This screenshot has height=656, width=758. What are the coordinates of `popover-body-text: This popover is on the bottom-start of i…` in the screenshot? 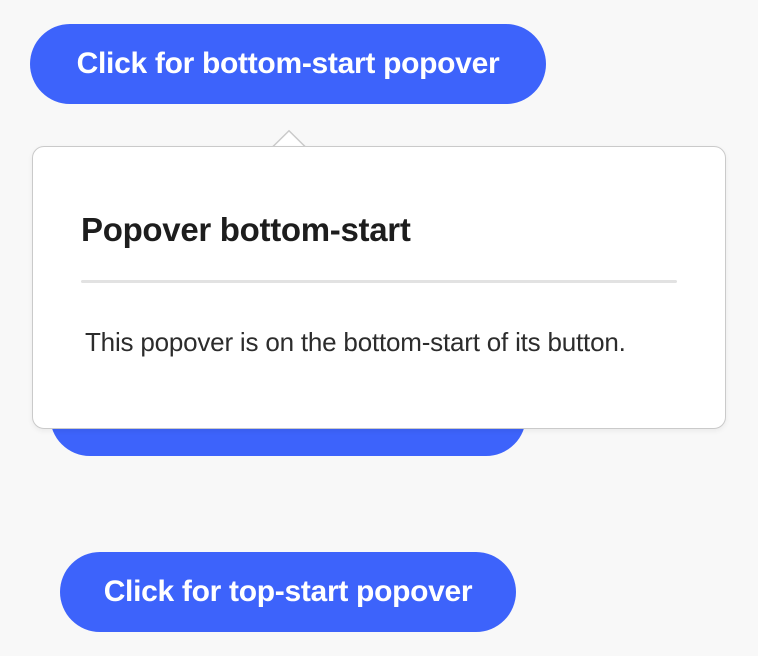 It's located at (355, 342).